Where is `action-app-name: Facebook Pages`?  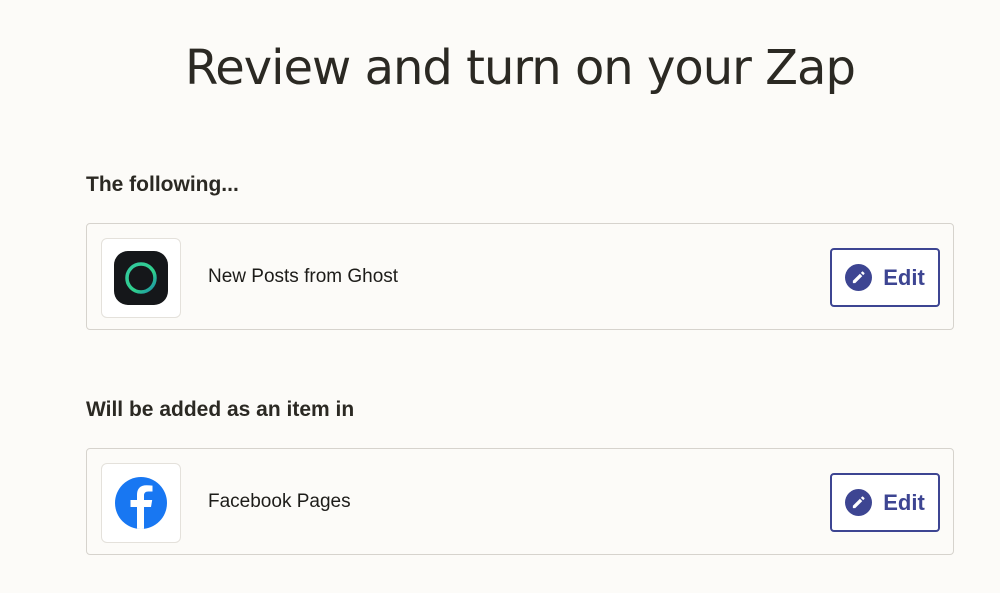
action-app-name: Facebook Pages is located at coordinates (279, 501).